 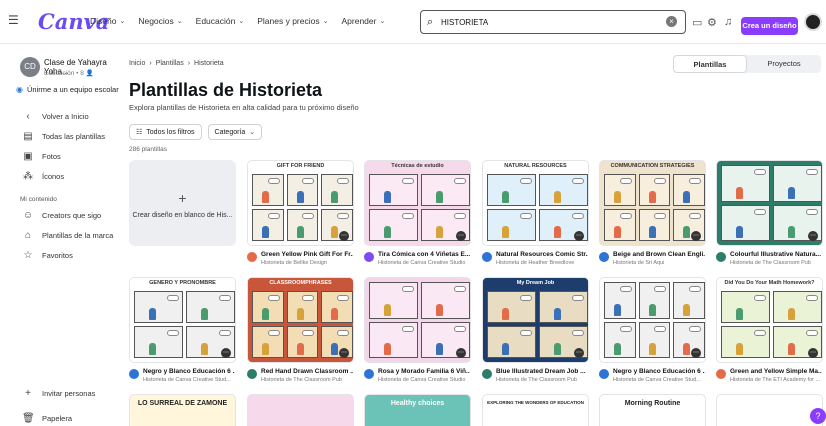 I want to click on user-avatar, so click(x=813, y=22).